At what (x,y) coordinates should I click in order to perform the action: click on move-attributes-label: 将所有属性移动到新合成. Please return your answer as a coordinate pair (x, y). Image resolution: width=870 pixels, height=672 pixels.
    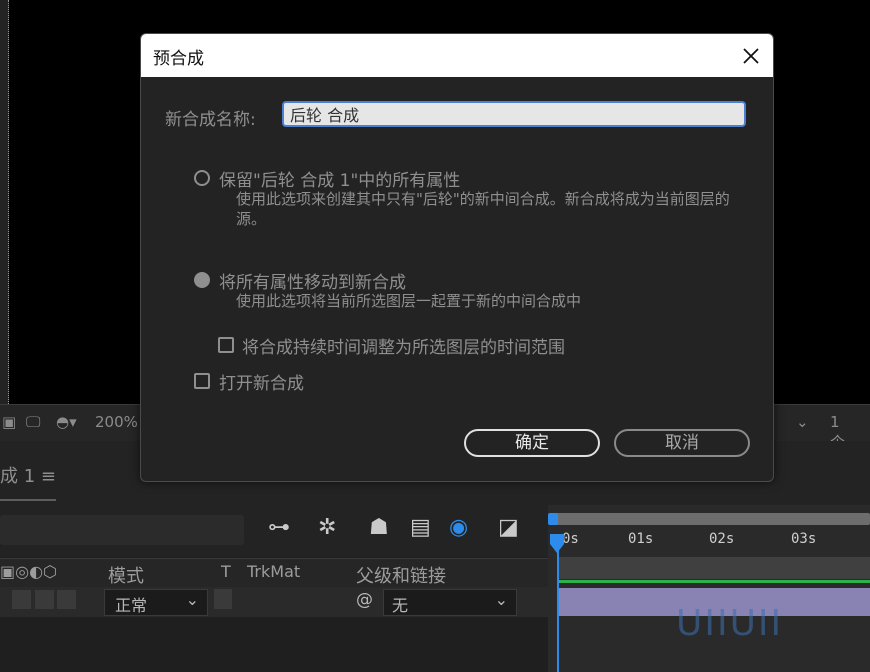
    Looking at the image, I should click on (312, 280).